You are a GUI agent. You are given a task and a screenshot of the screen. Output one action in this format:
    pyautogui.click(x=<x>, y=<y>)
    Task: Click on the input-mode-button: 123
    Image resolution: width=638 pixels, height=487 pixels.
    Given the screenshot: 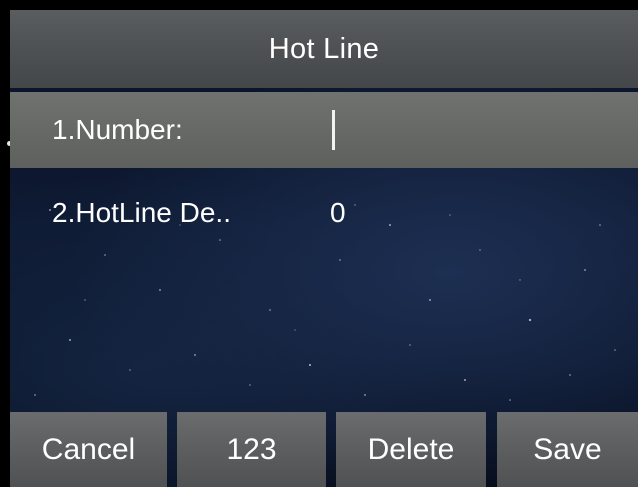 What is the action you would take?
    pyautogui.click(x=251, y=449)
    